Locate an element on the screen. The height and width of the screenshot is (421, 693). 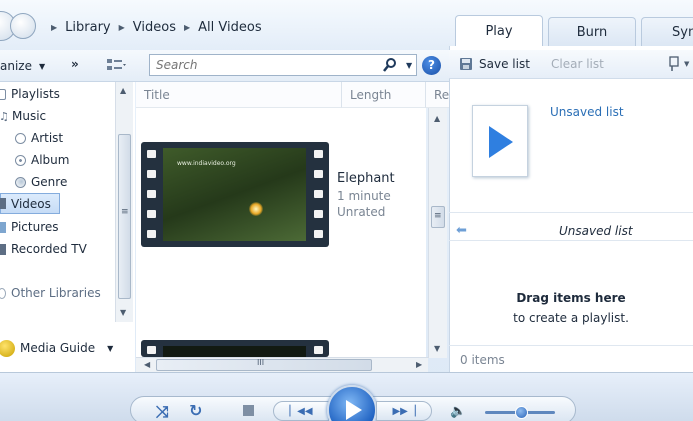
light-flare is located at coordinates (256, 209).